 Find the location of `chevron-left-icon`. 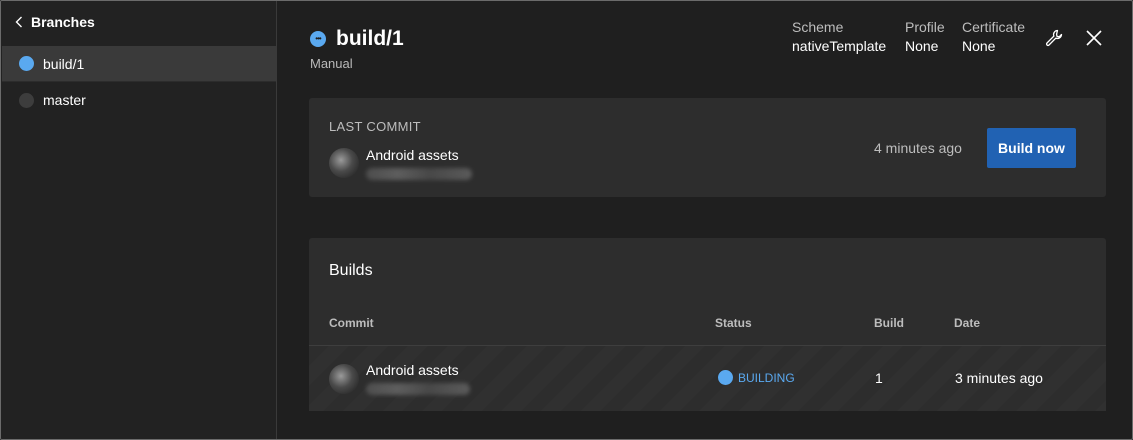

chevron-left-icon is located at coordinates (18, 22).